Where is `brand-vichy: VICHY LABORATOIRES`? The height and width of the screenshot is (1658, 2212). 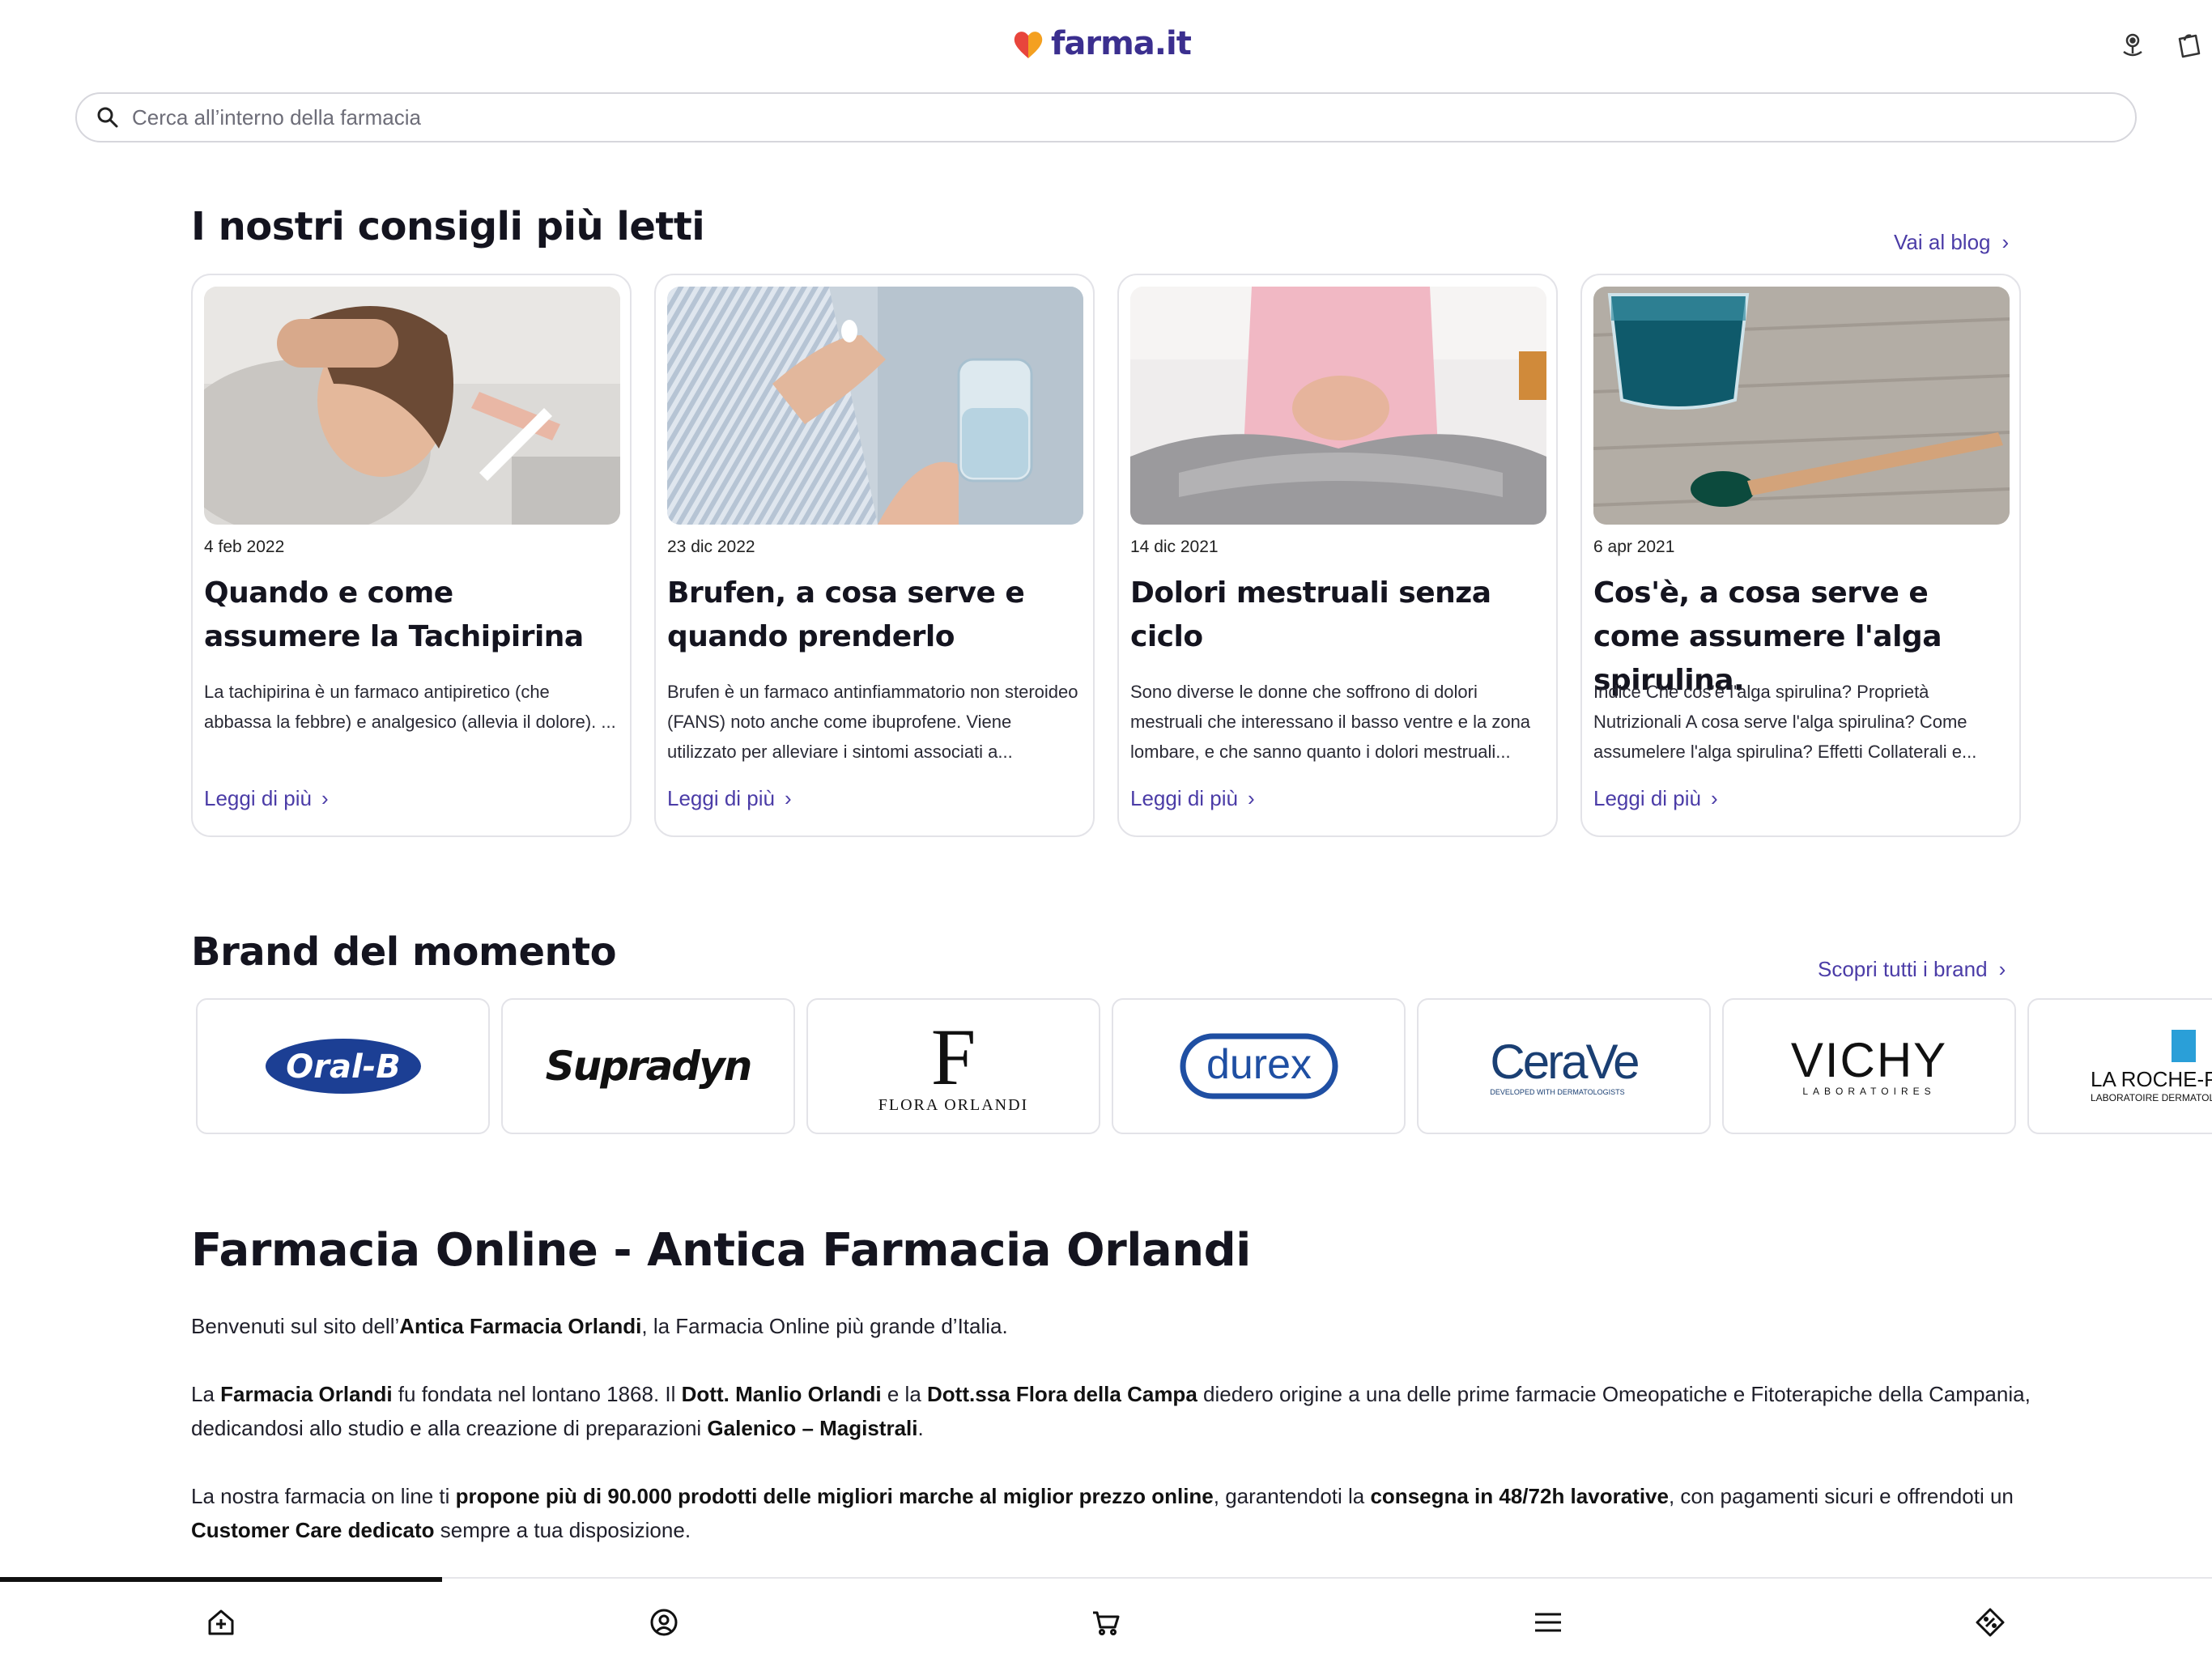 brand-vichy: VICHY LABORATOIRES is located at coordinates (1869, 1066).